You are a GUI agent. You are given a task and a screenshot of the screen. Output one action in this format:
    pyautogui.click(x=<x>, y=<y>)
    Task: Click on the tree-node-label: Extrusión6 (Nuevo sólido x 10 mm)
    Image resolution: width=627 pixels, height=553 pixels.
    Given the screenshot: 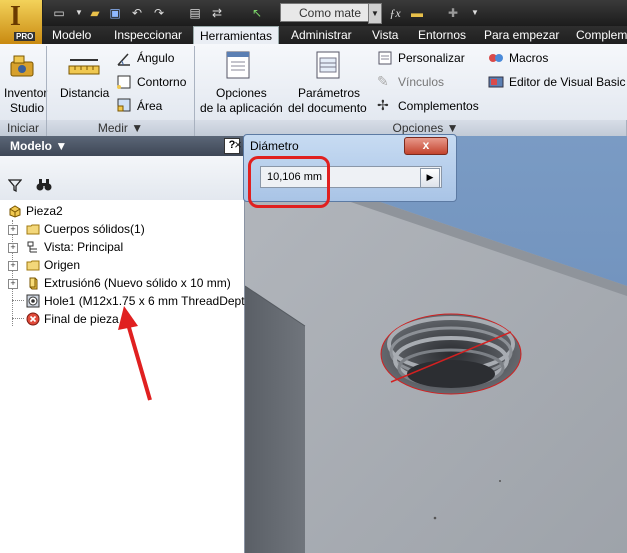 What is the action you would take?
    pyautogui.click(x=137, y=283)
    